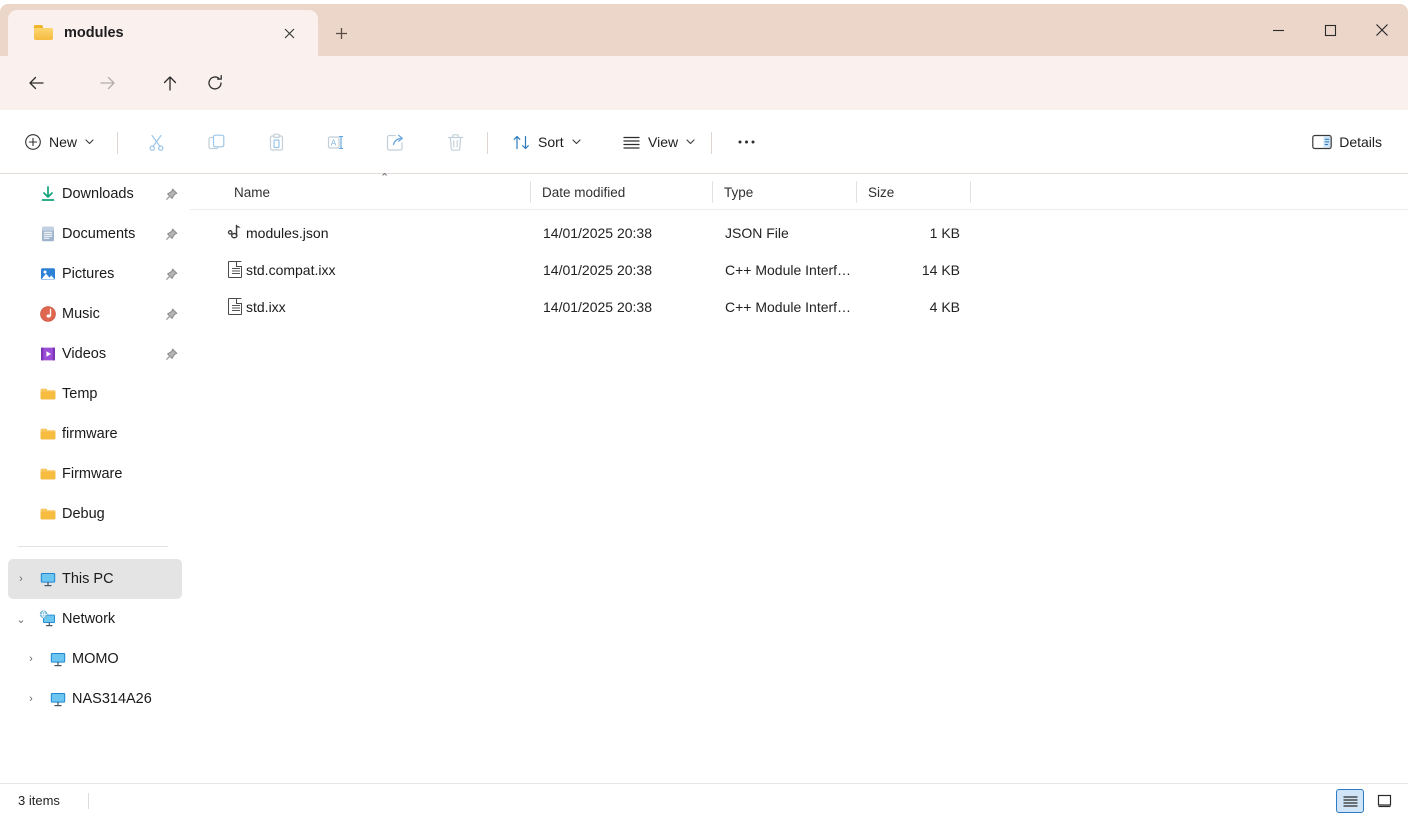 The width and height of the screenshot is (1408, 817). What do you see at coordinates (48, 314) in the screenshot?
I see `music-icon` at bounding box center [48, 314].